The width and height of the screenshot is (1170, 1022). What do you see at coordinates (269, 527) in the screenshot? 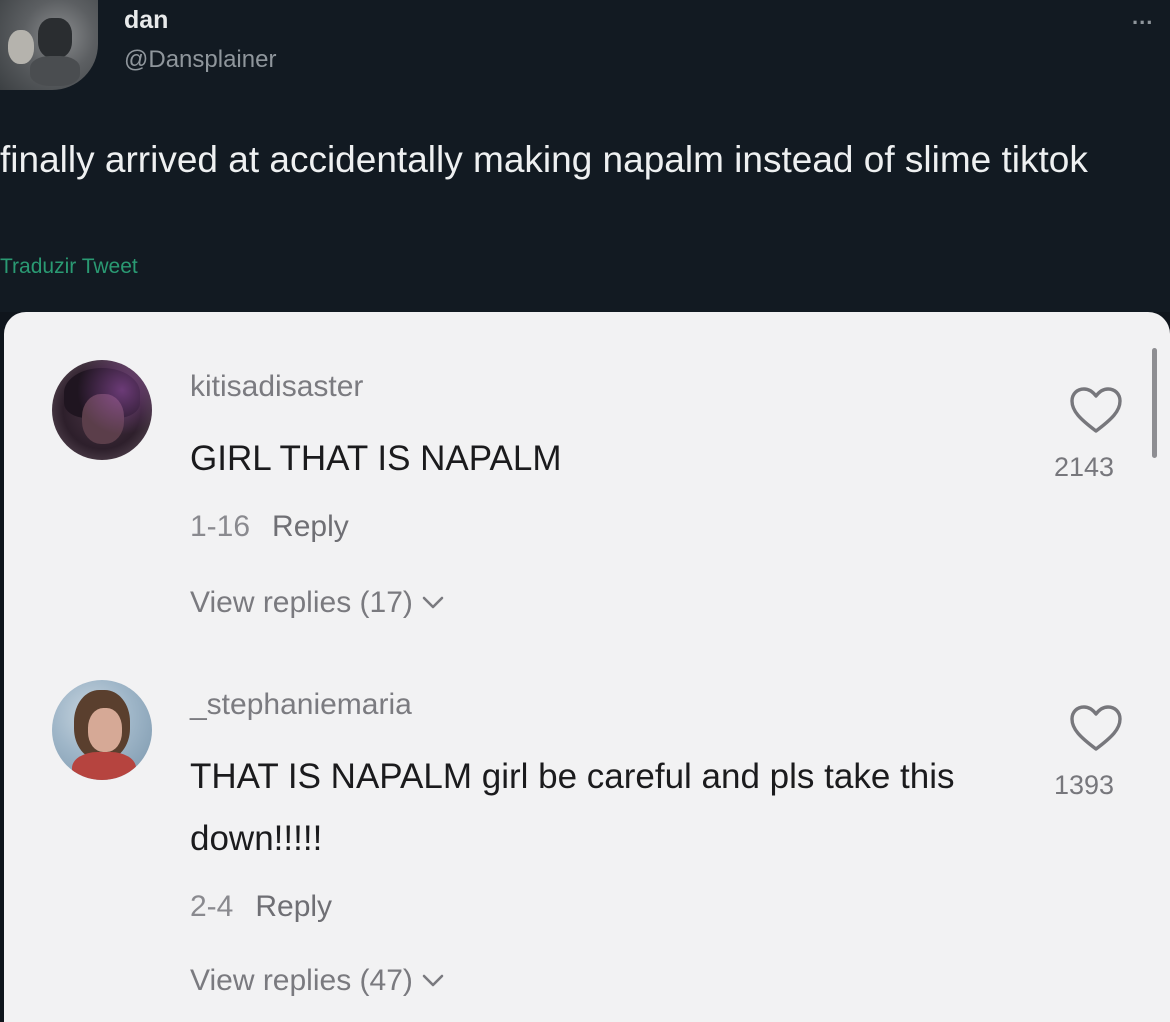
I see `comment-meta: 1-16 Reply` at bounding box center [269, 527].